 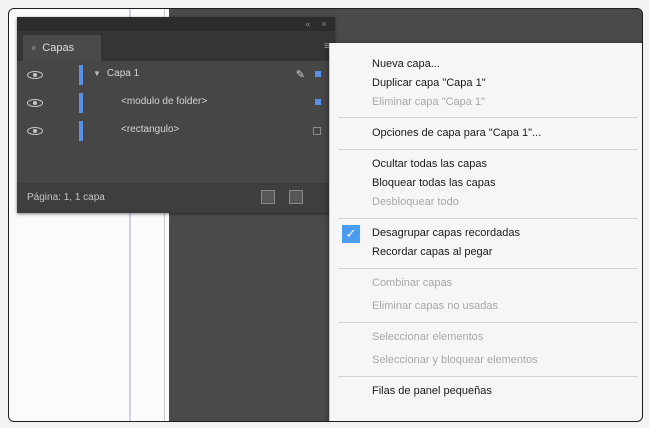 I want to click on menu-item-ungroup-remembered-layers: ✓ Desagrupar capas recordadas, so click(x=486, y=234).